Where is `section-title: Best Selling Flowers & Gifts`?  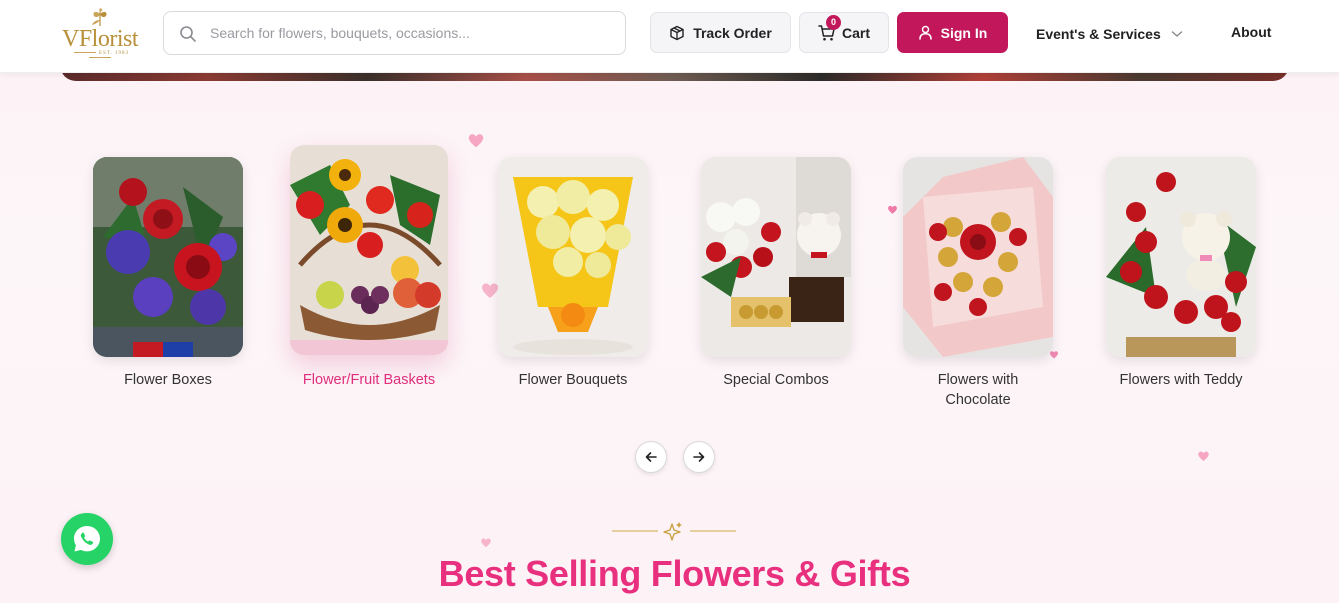 section-title: Best Selling Flowers & Gifts is located at coordinates (674, 573).